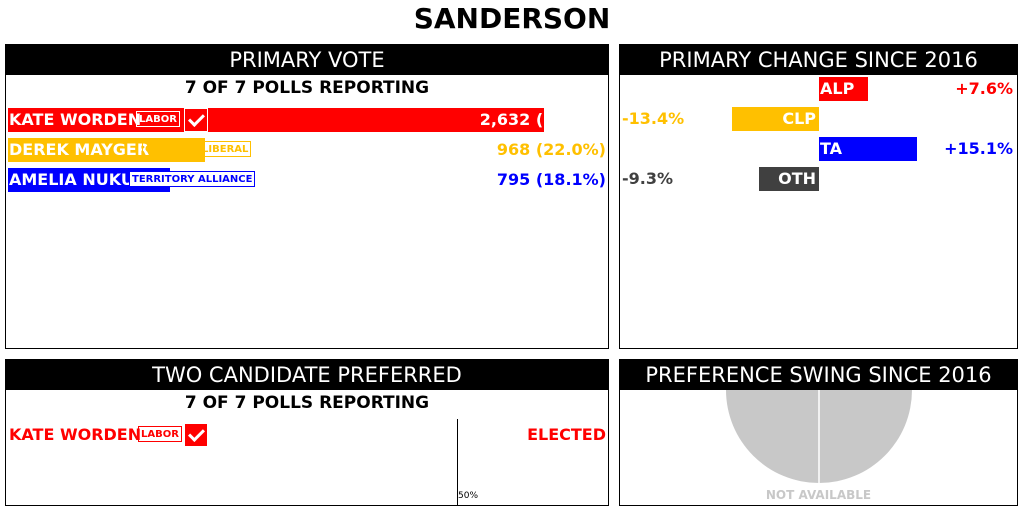 The width and height of the screenshot is (1024, 512). What do you see at coordinates (799, 118) in the screenshot?
I see `change-party-label: CLP` at bounding box center [799, 118].